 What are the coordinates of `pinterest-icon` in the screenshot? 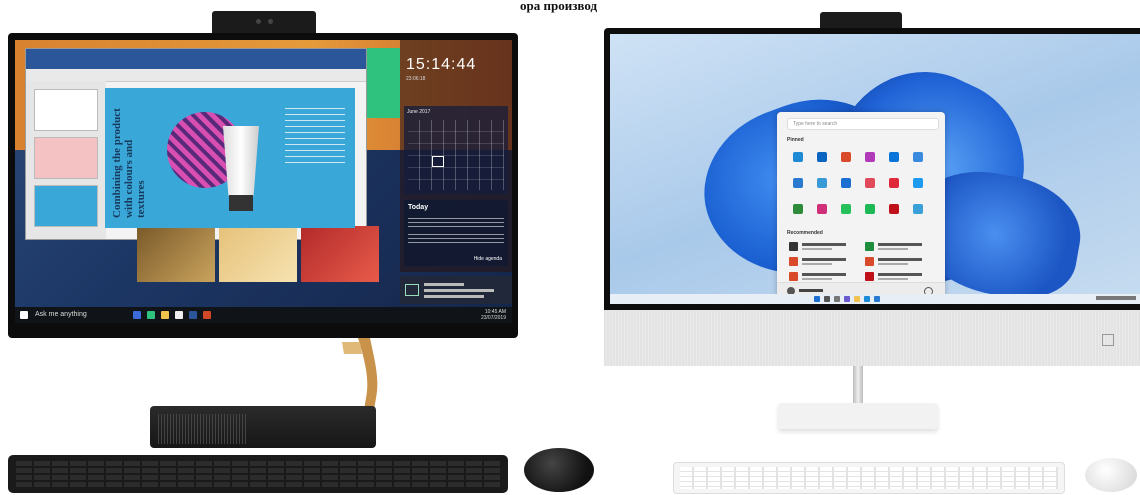 It's located at (894, 183).